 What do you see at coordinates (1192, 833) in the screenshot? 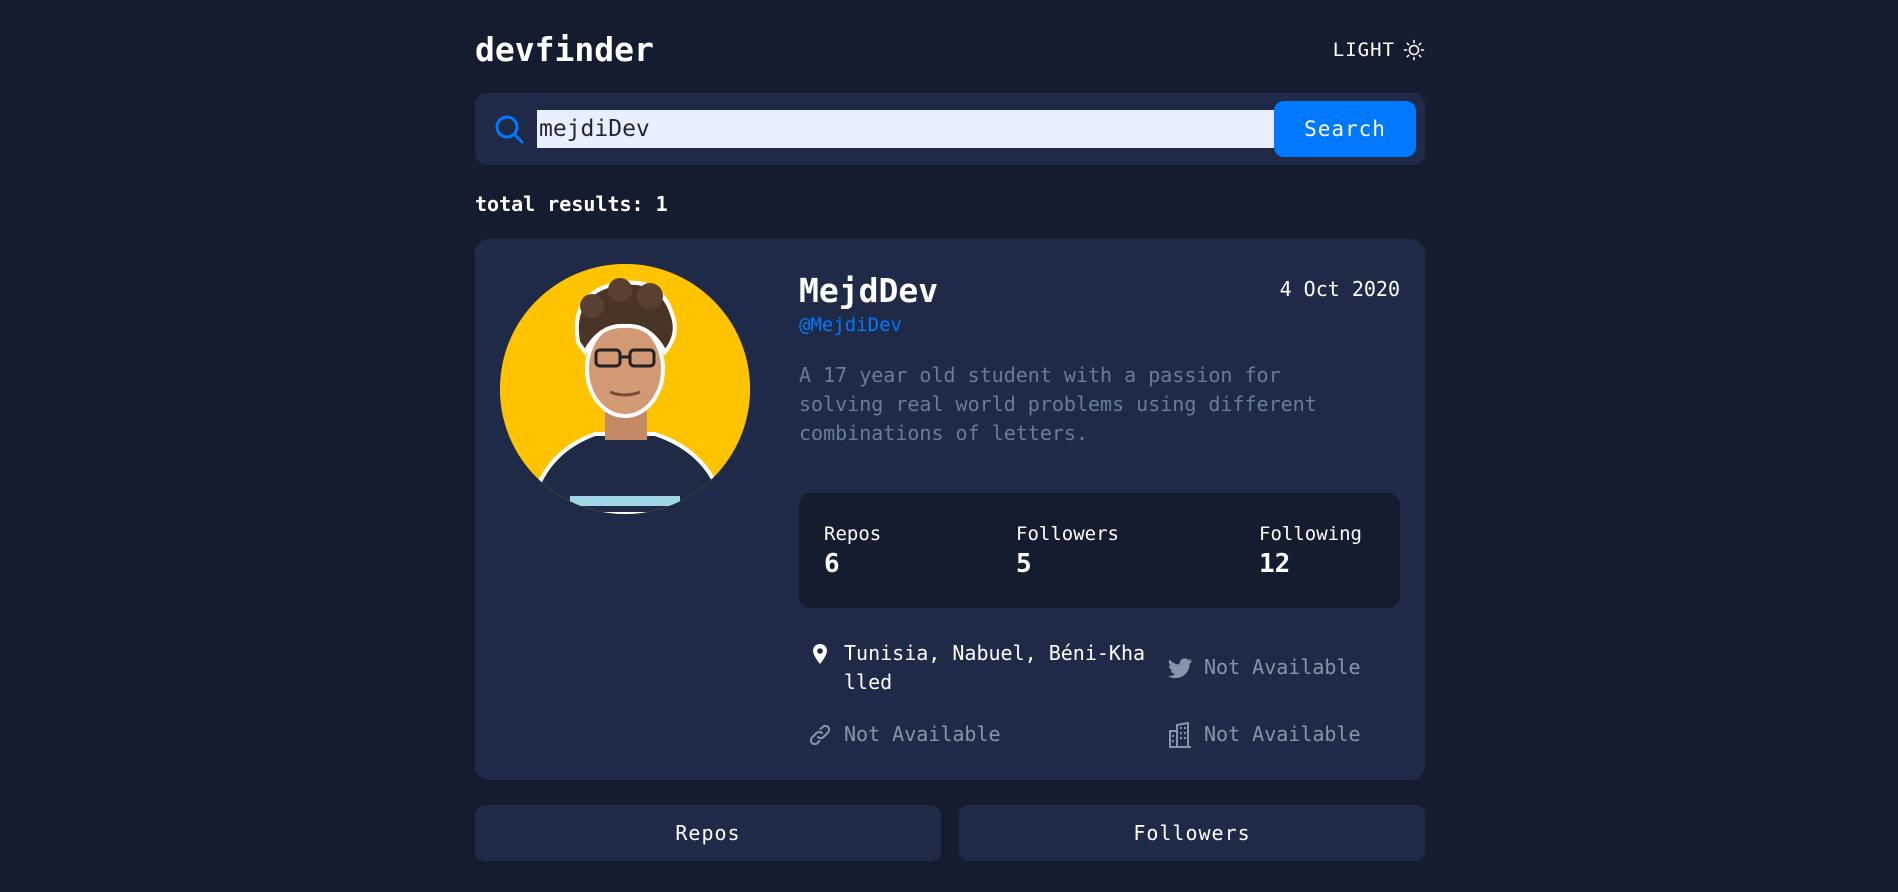
I see `followers-tab-button: Followers` at bounding box center [1192, 833].